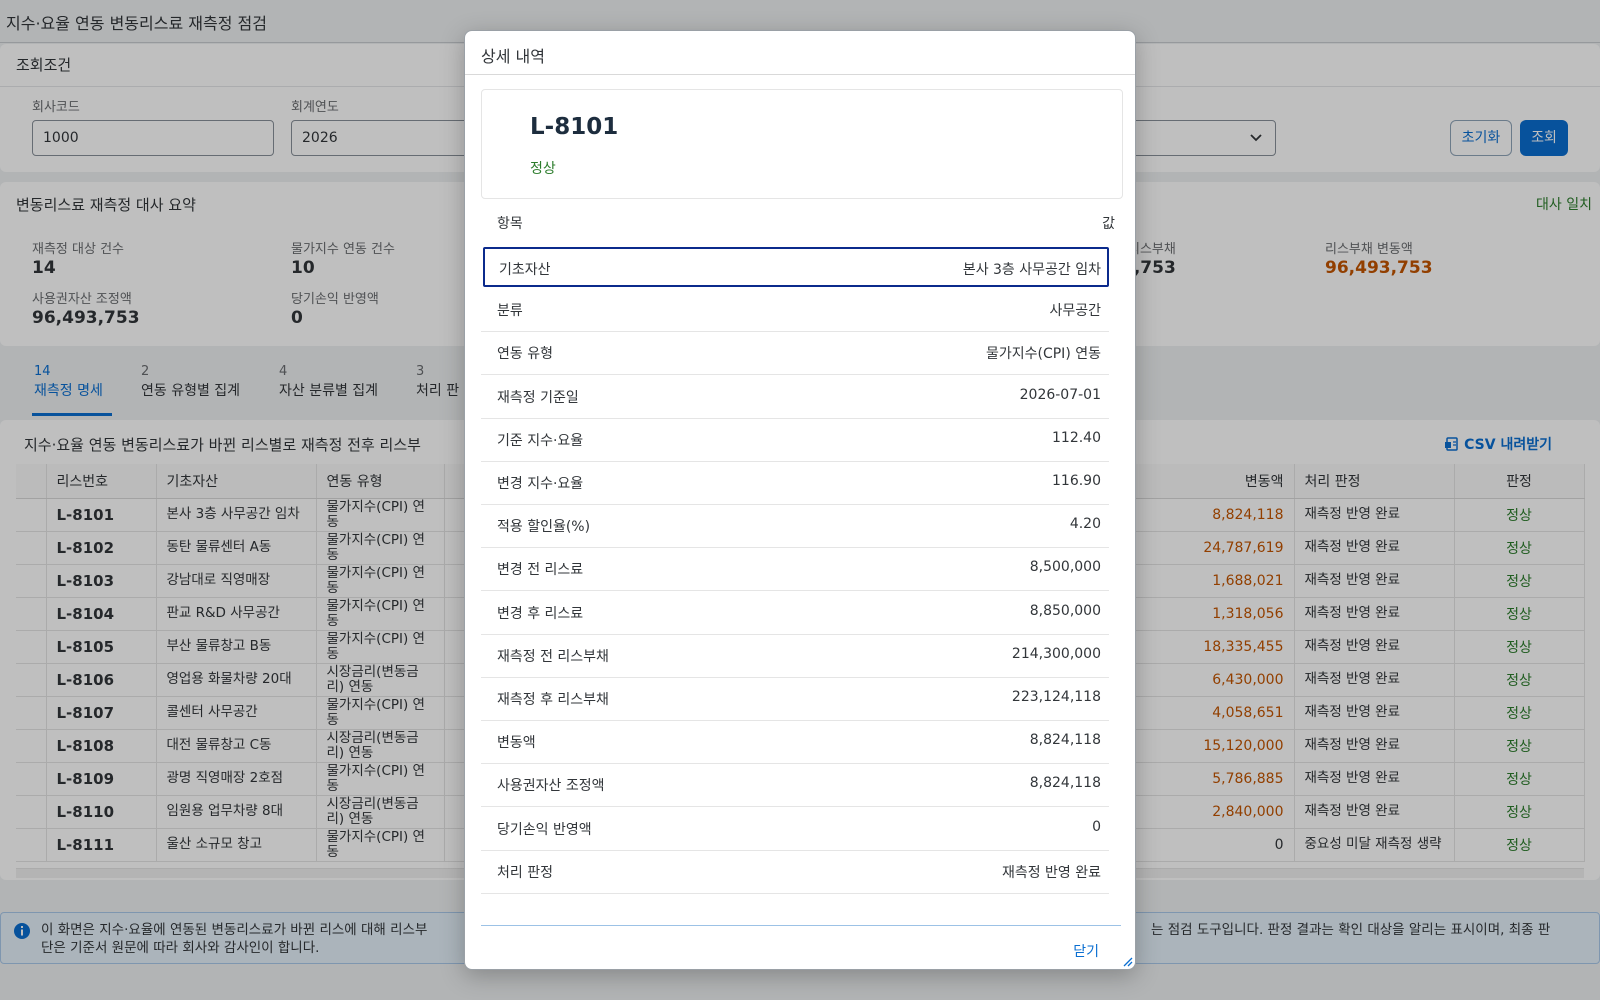 The height and width of the screenshot is (1000, 1600). Describe the element at coordinates (795, 785) in the screenshot. I see `detail-row: 사용권자산 조정액 8,824,118` at that location.